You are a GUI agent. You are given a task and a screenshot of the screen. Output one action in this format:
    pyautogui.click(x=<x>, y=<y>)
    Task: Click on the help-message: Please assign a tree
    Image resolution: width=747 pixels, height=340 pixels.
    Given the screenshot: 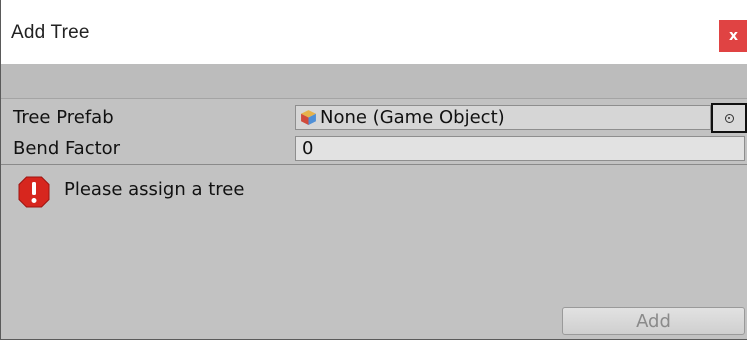 What is the action you would take?
    pyautogui.click(x=154, y=189)
    